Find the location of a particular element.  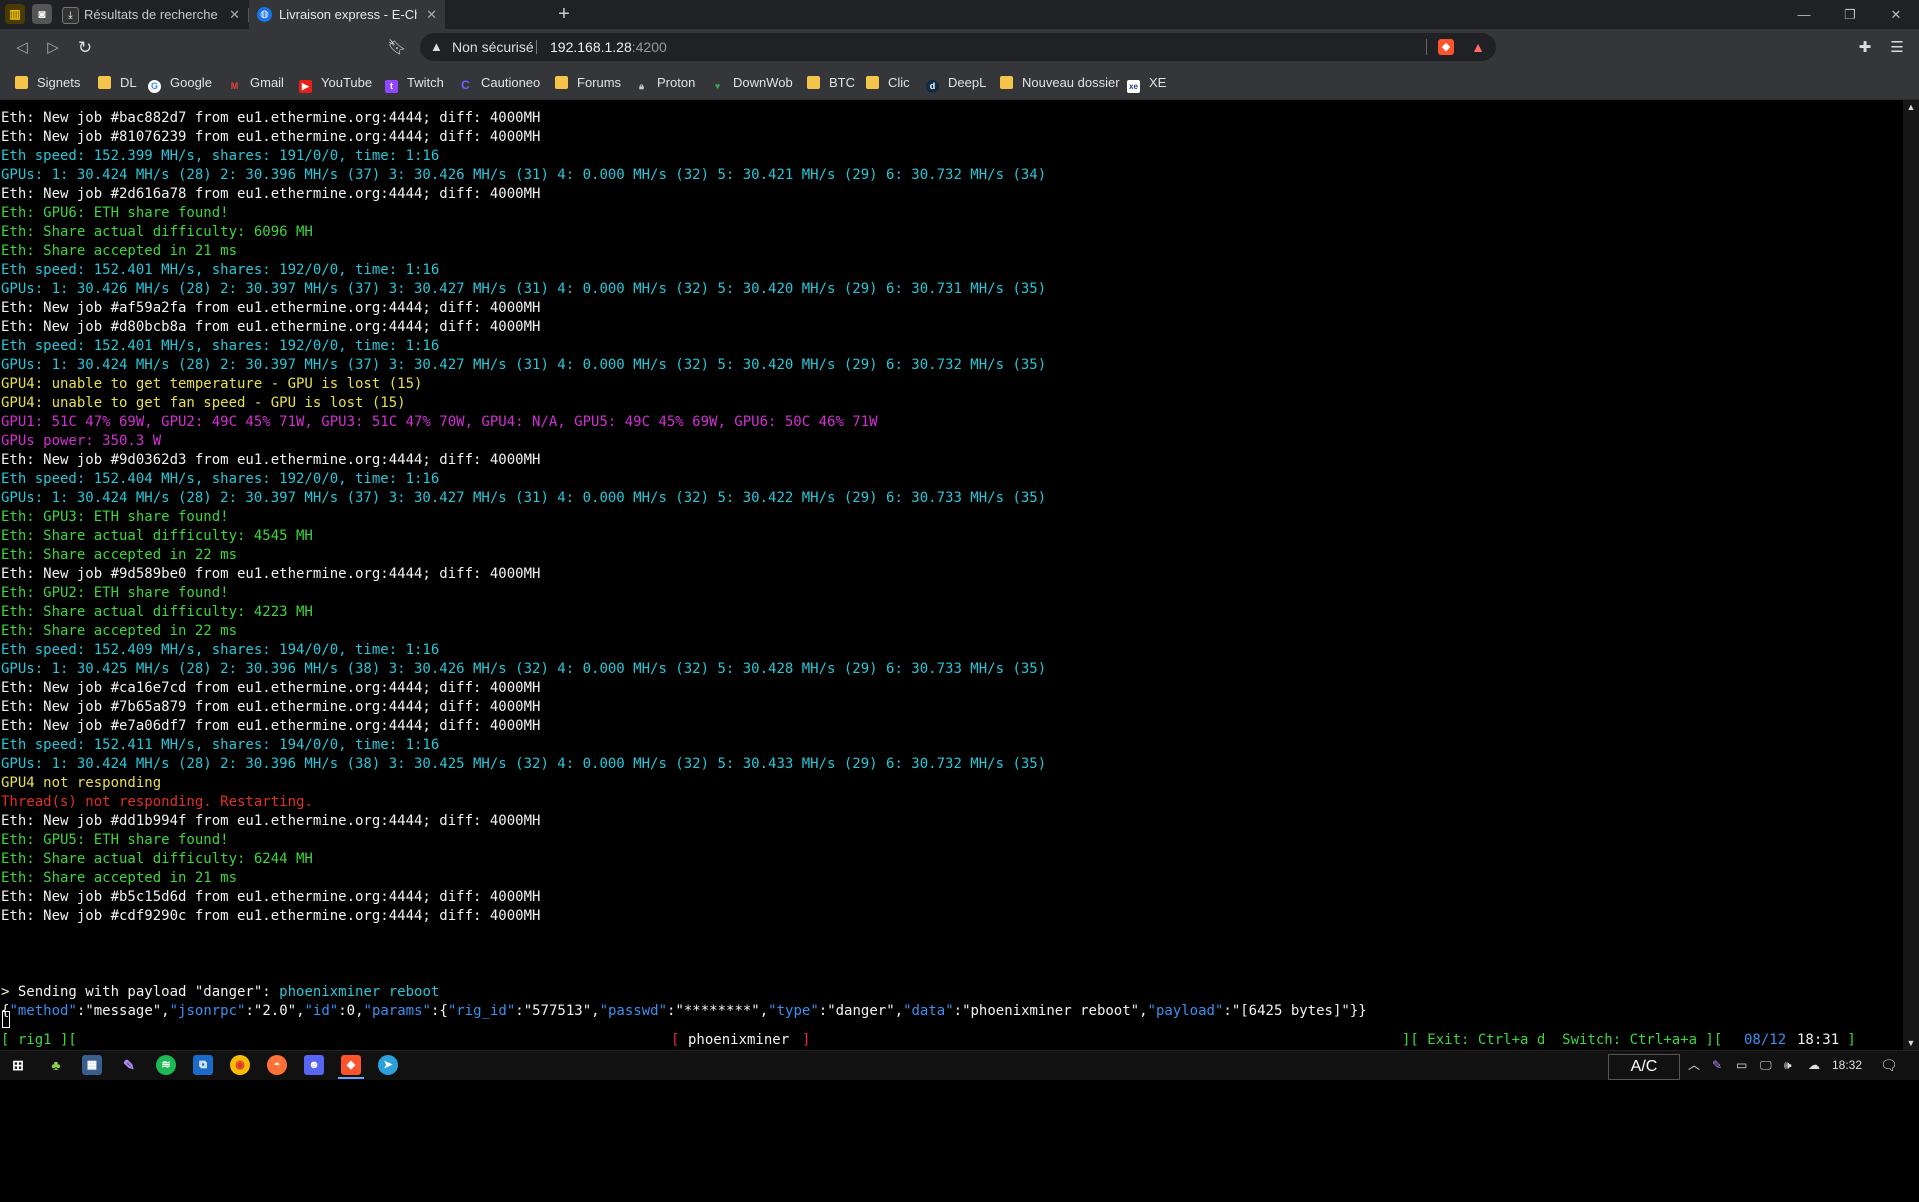

bookmark-nouveau-dossier: Nouveau dossier is located at coordinates (1060, 82).